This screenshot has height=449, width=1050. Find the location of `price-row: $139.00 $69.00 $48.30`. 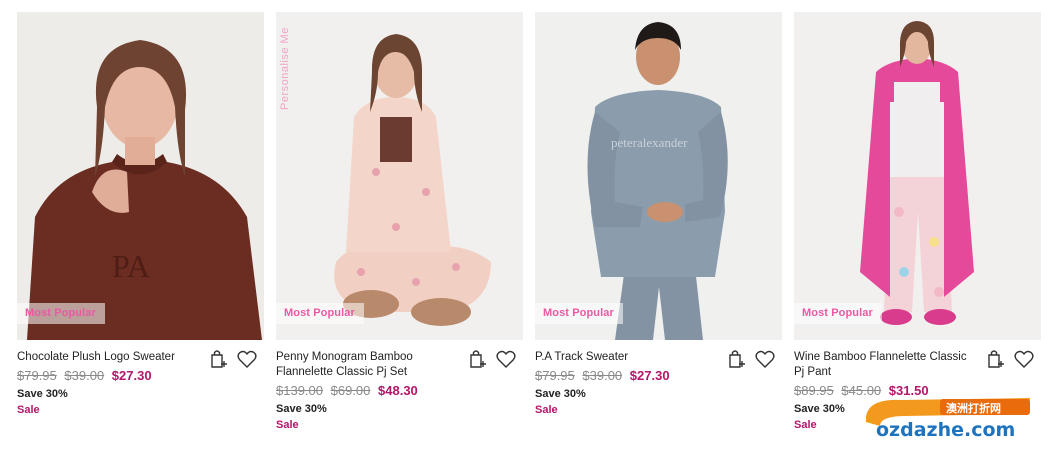

price-row: $139.00 $69.00 $48.30 is located at coordinates (399, 390).